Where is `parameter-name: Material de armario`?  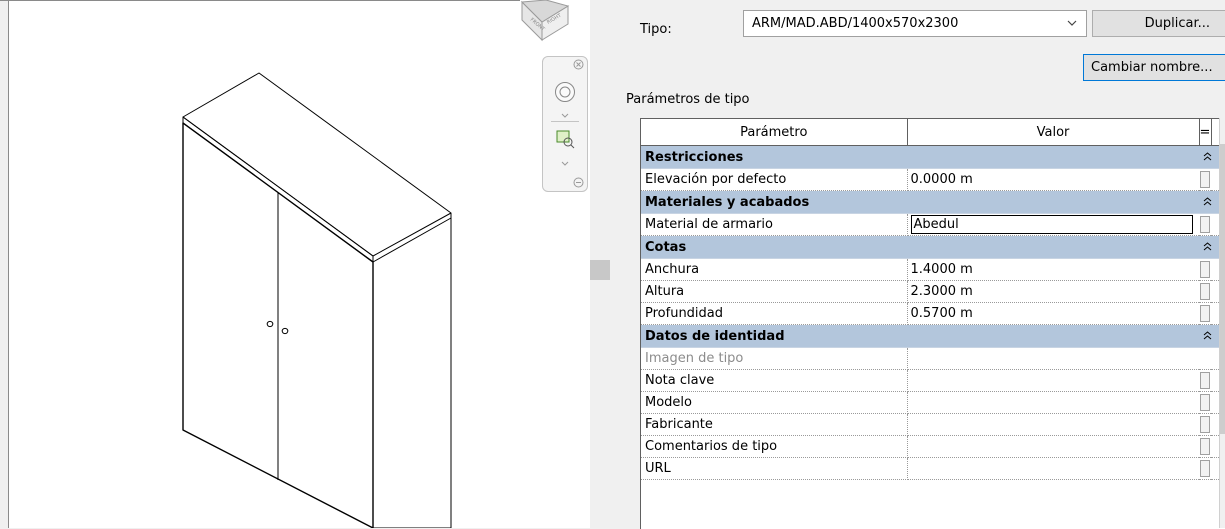 parameter-name: Material de armario is located at coordinates (774, 224).